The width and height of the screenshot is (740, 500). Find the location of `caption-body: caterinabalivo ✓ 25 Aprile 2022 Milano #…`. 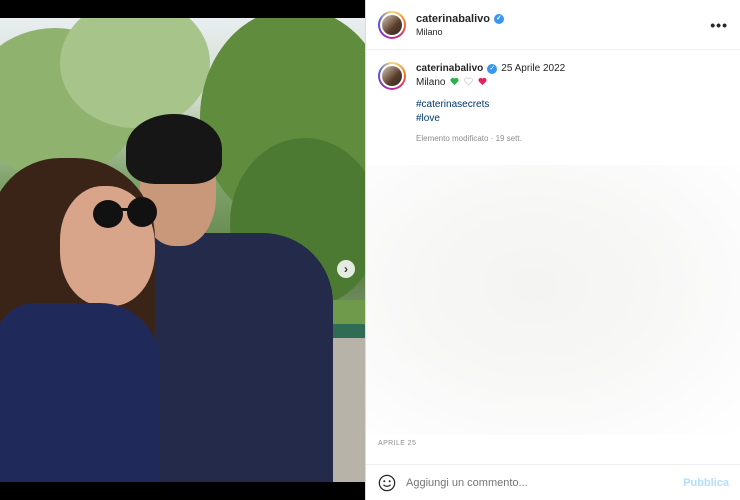

caption-body: caterinabalivo ✓ 25 Aprile 2022 Milano #… is located at coordinates (490, 104).